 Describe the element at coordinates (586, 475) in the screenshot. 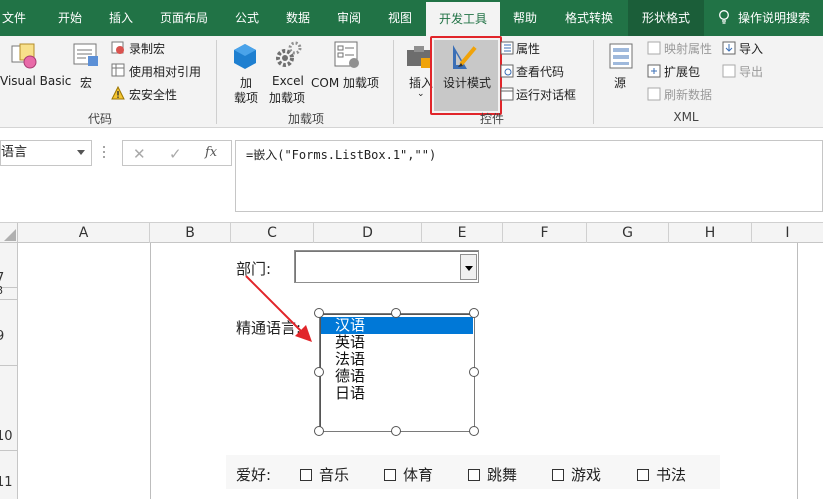

I see `checkbox-label: 游戏` at that location.